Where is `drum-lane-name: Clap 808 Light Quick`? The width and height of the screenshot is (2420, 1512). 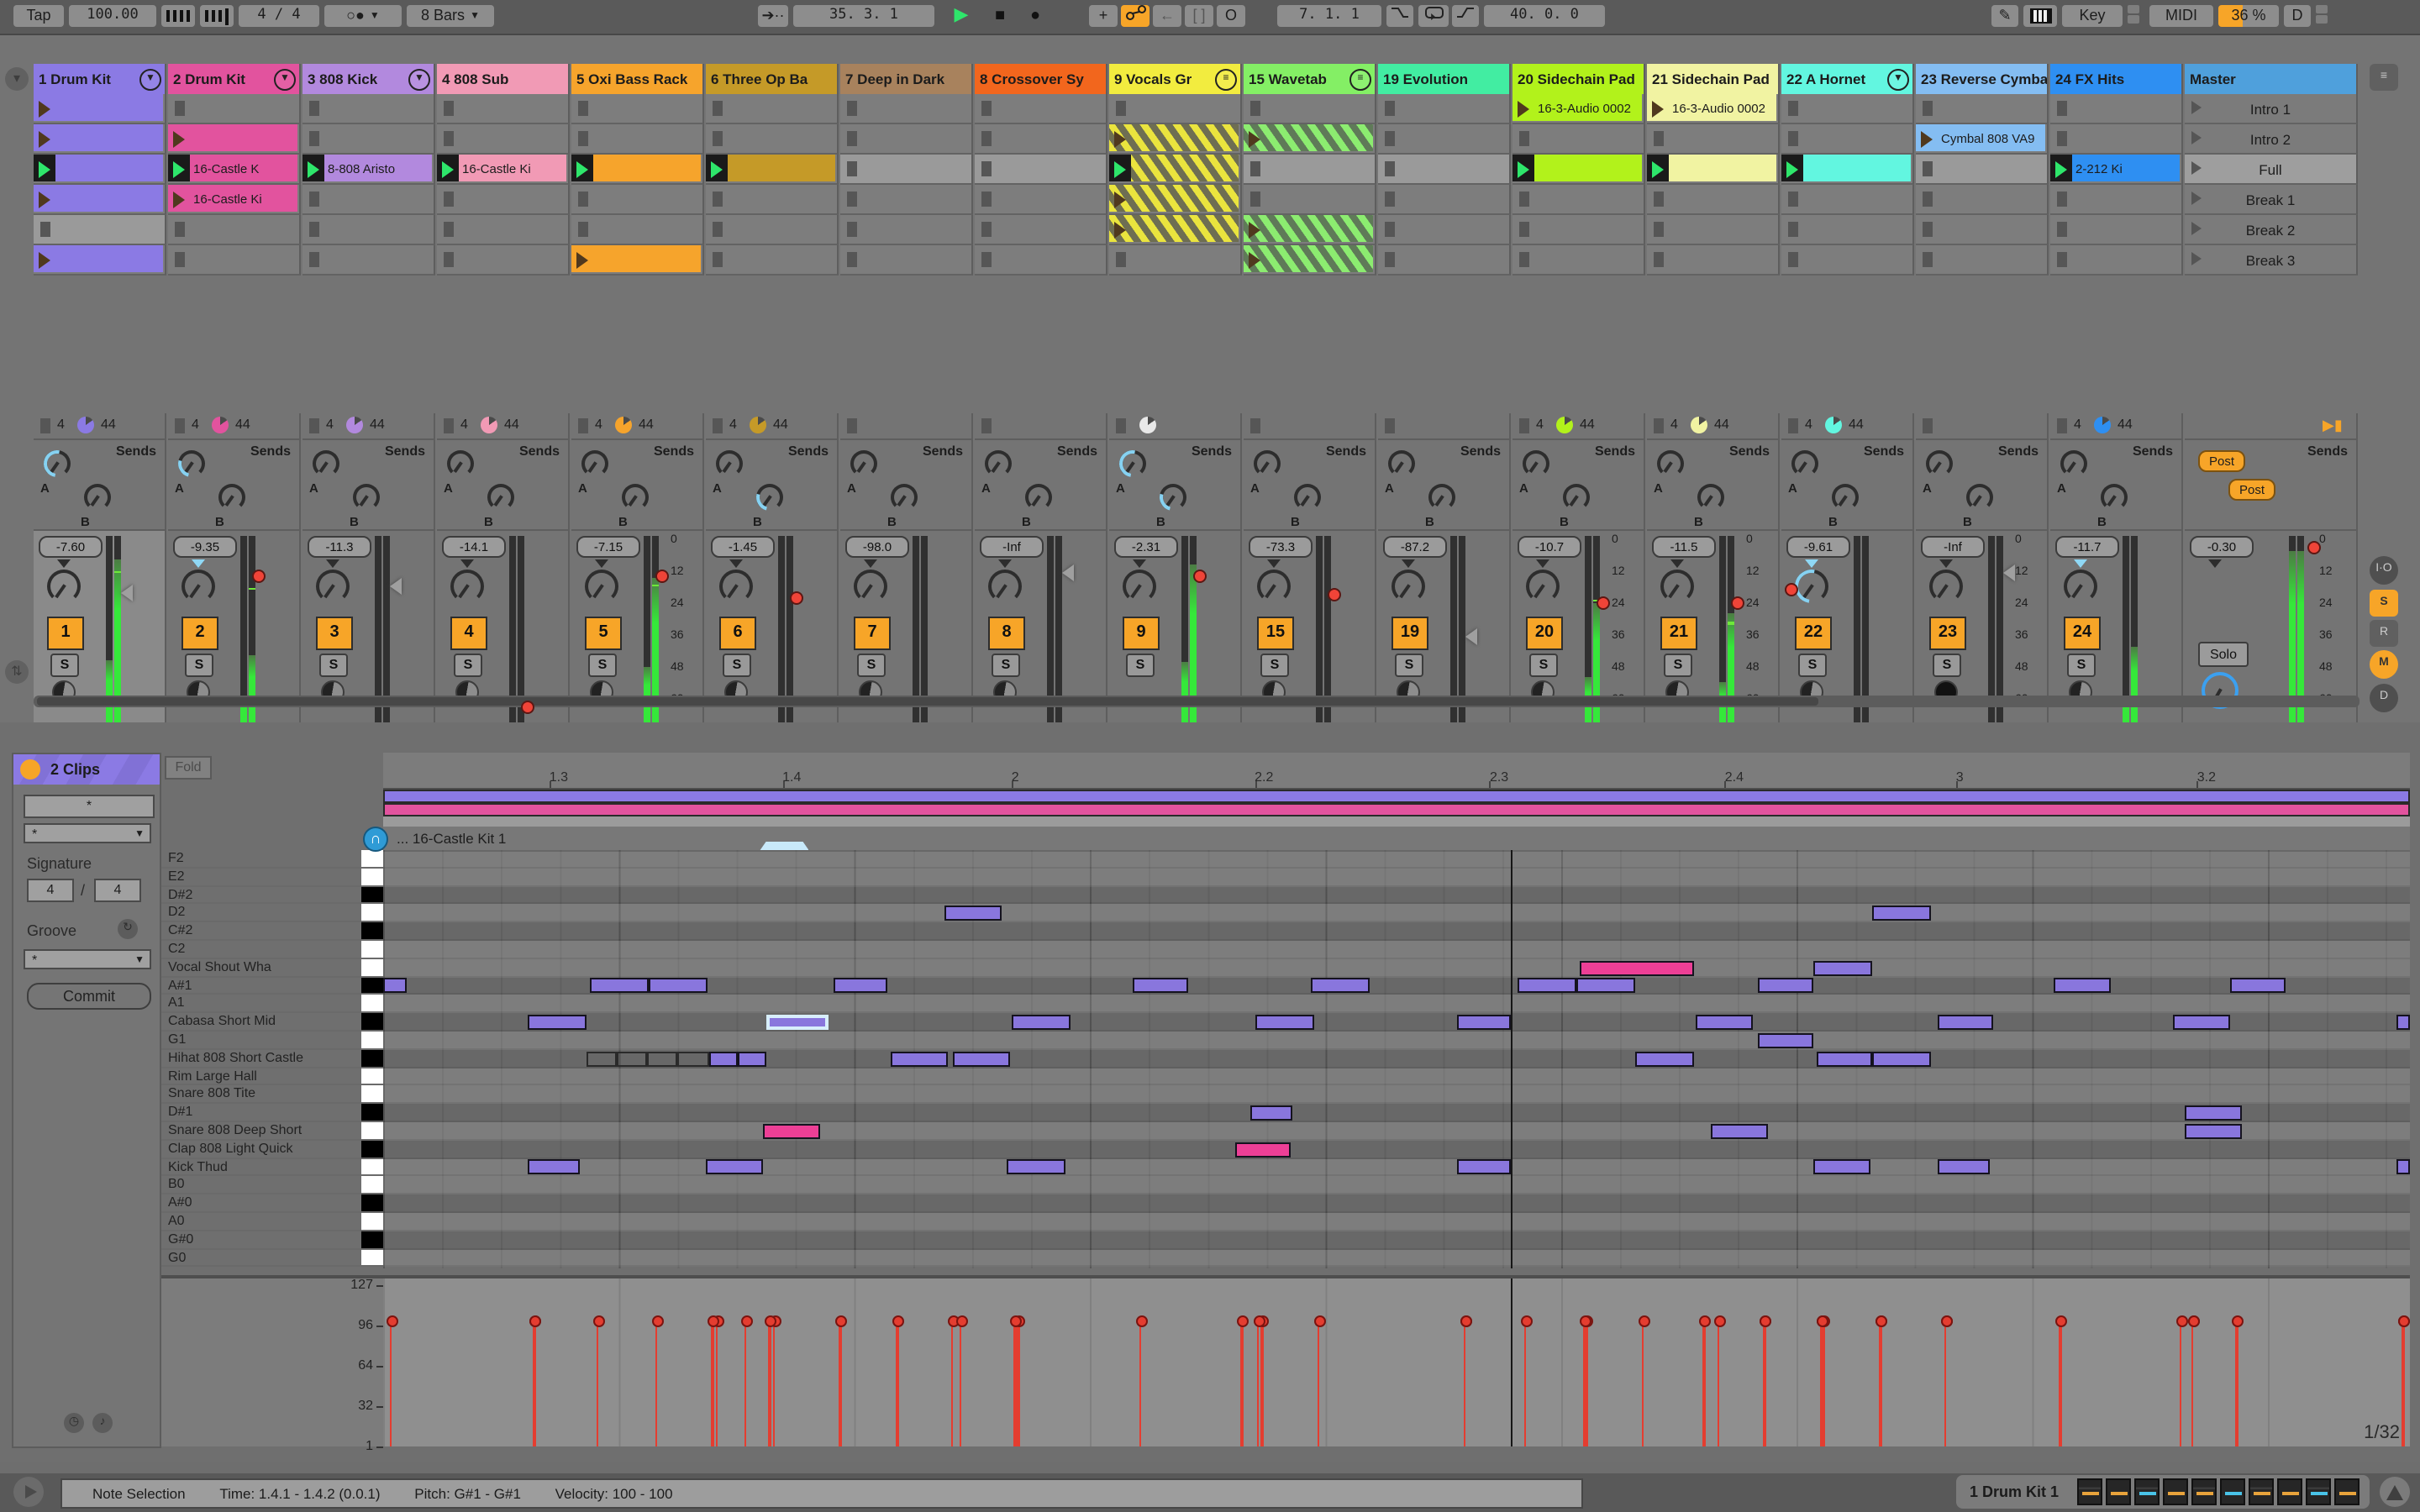
drum-lane-name: Clap 808 Light Quick is located at coordinates (272, 1149).